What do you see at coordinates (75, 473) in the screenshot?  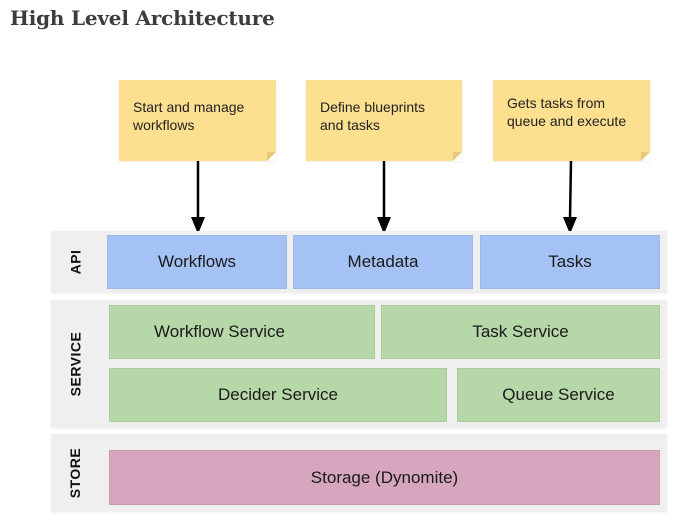 I see `store-layer-label: STORE` at bounding box center [75, 473].